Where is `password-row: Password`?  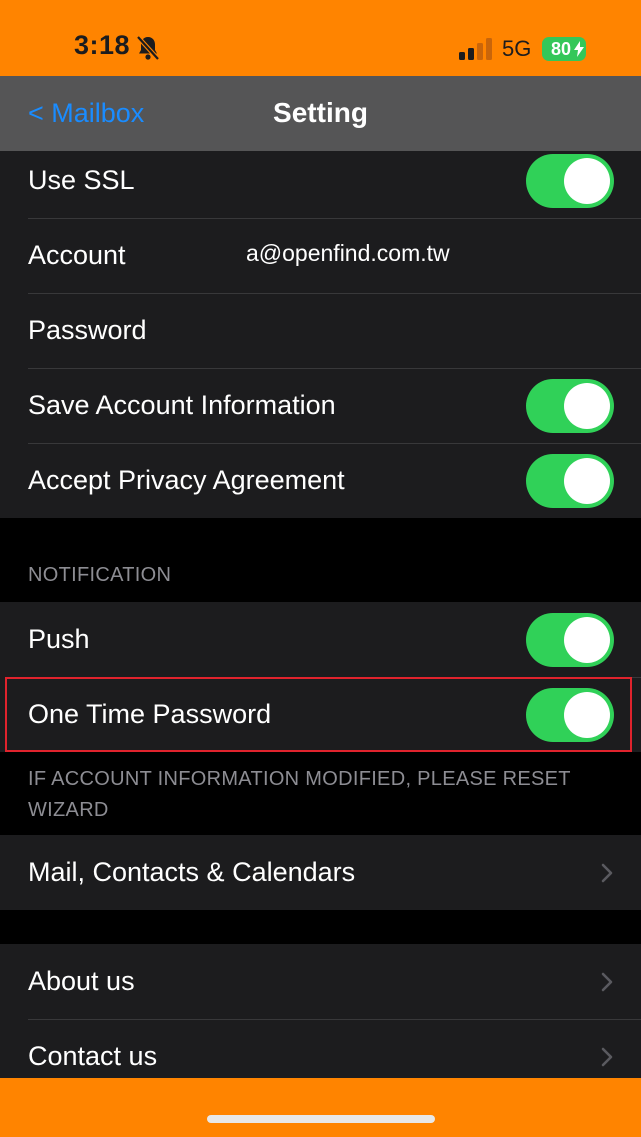
password-row: Password is located at coordinates (320, 330).